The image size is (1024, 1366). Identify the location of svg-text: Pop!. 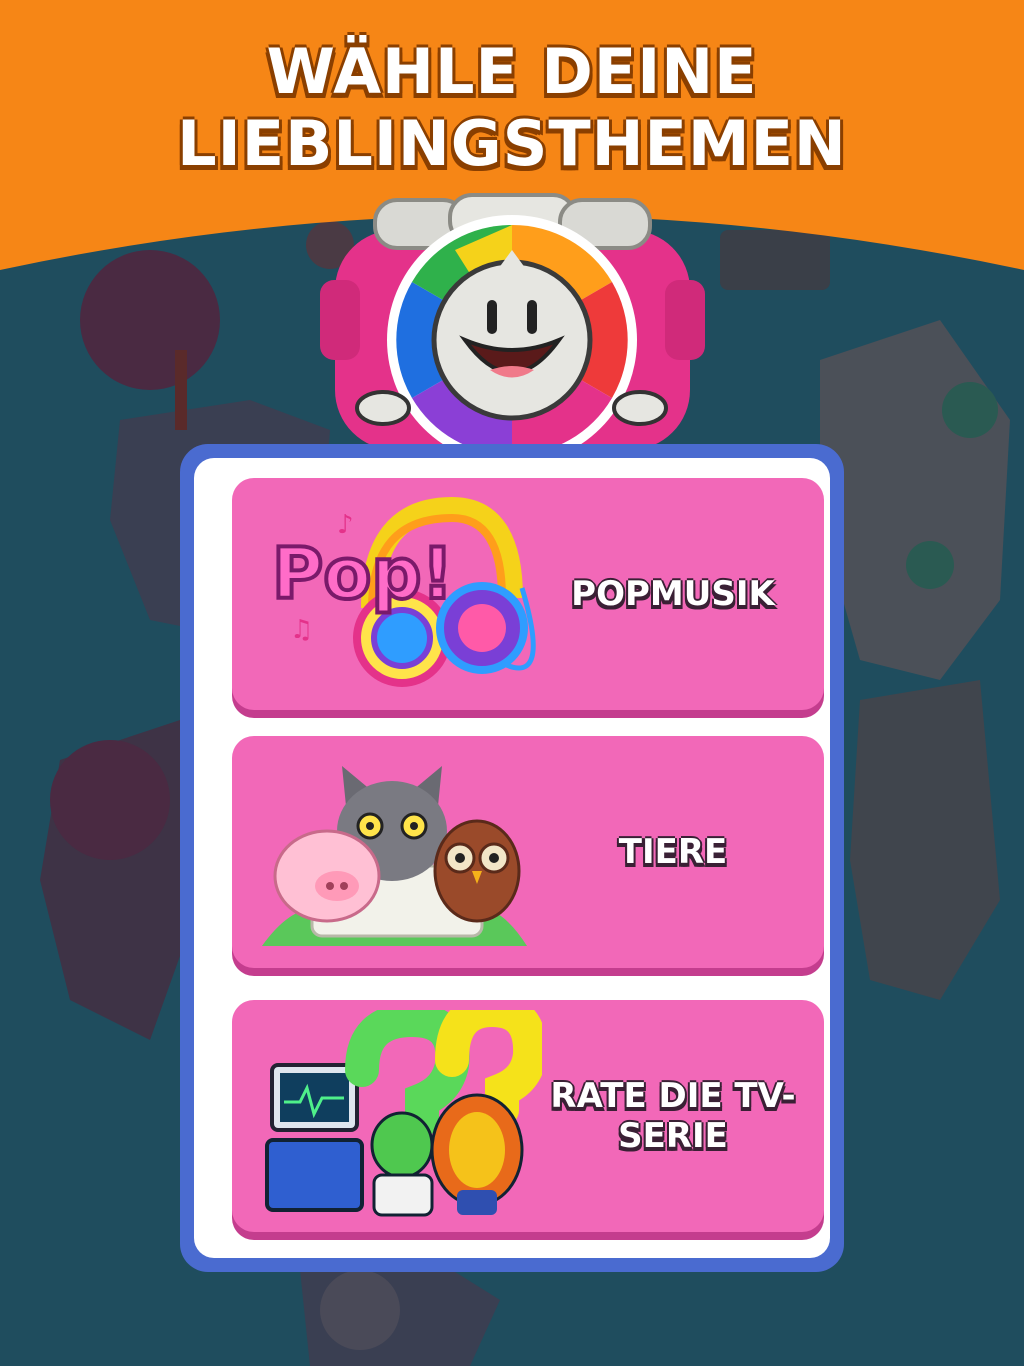
(362, 574).